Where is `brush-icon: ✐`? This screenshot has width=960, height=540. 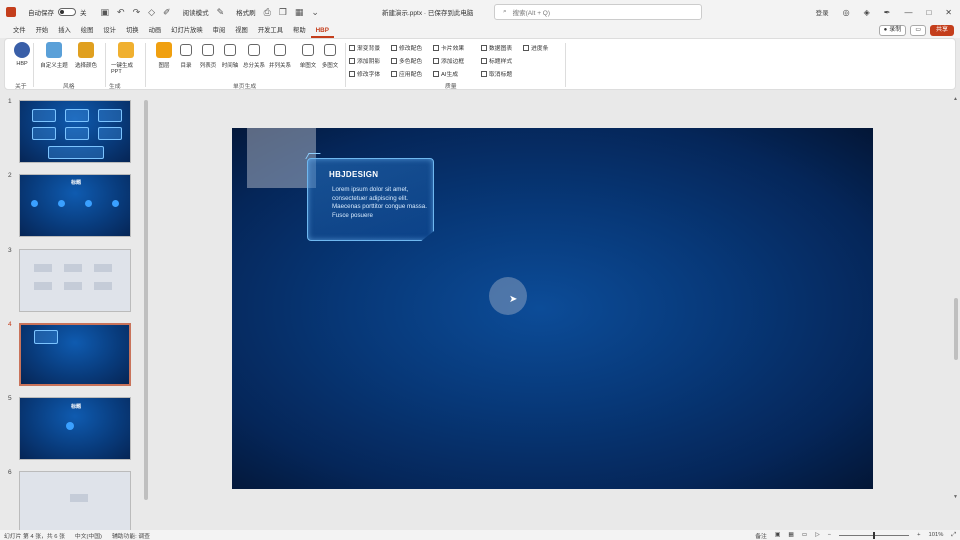 brush-icon: ✐ is located at coordinates (167, 12).